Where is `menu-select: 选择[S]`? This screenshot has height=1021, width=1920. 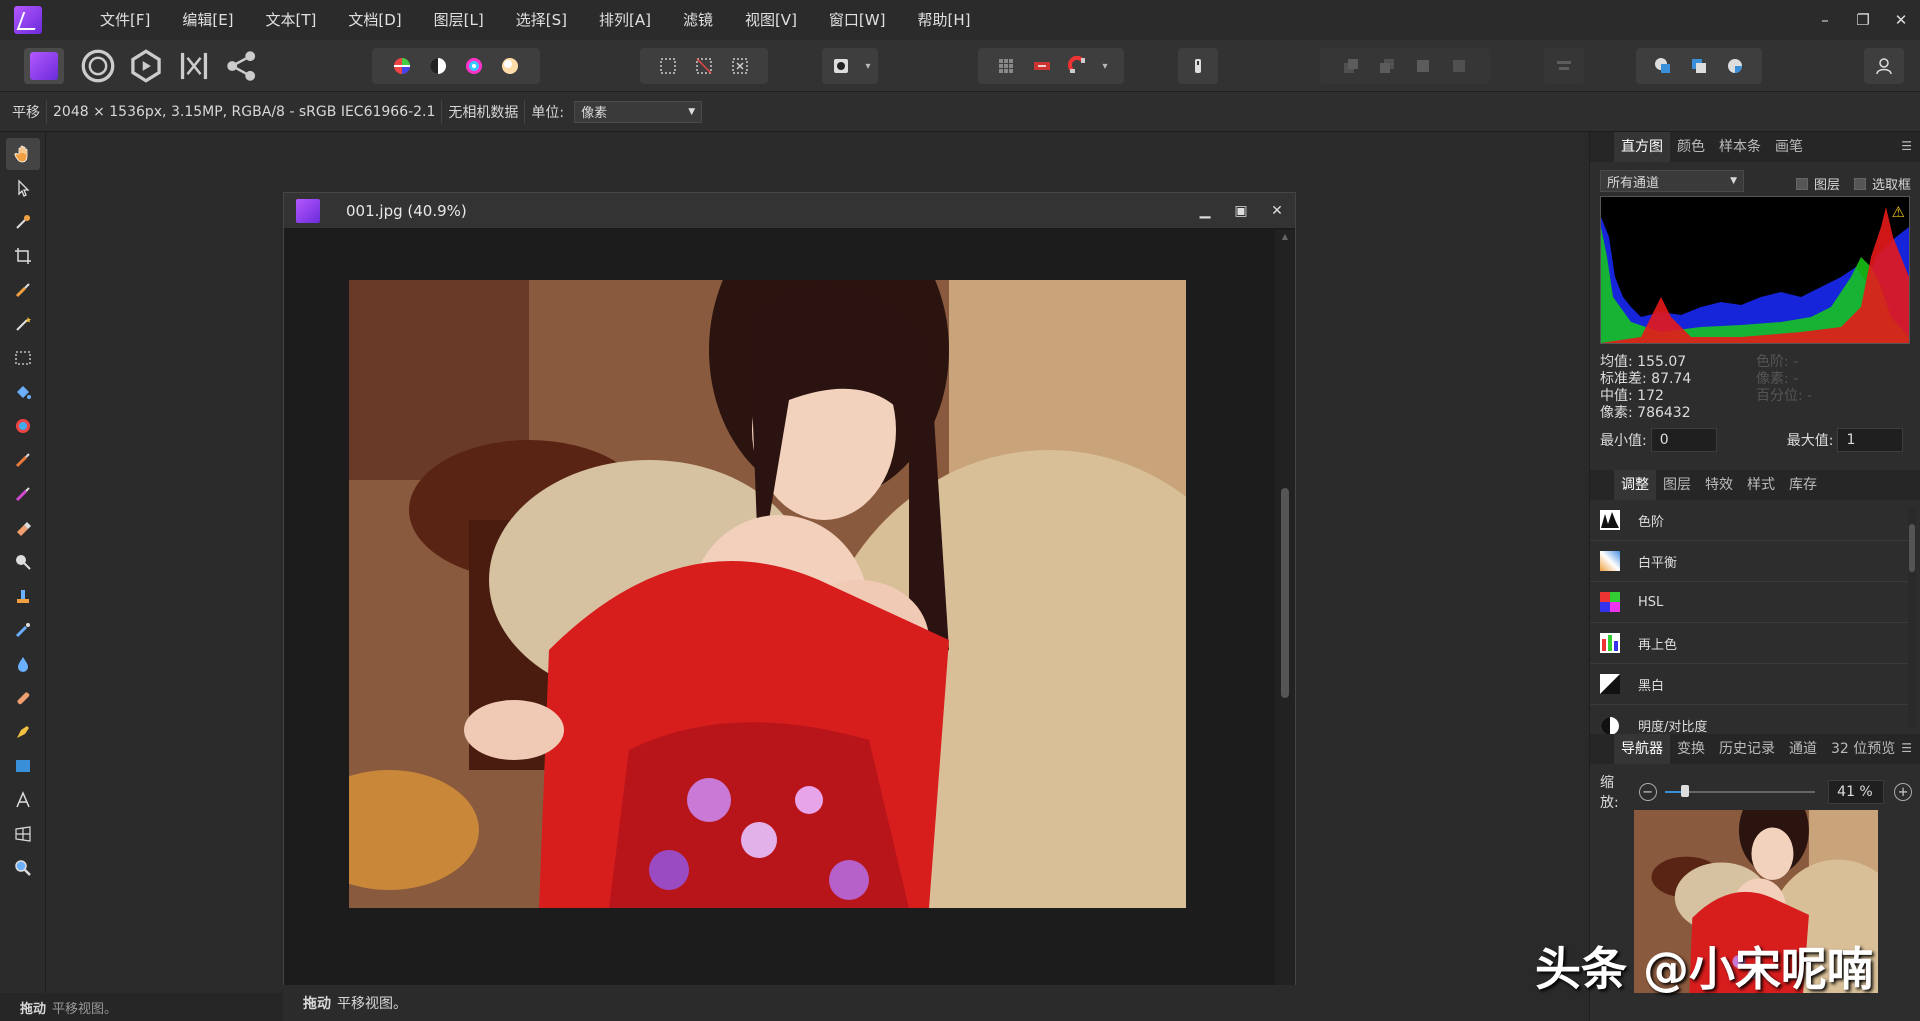
menu-select: 选择[S] is located at coordinates (541, 20).